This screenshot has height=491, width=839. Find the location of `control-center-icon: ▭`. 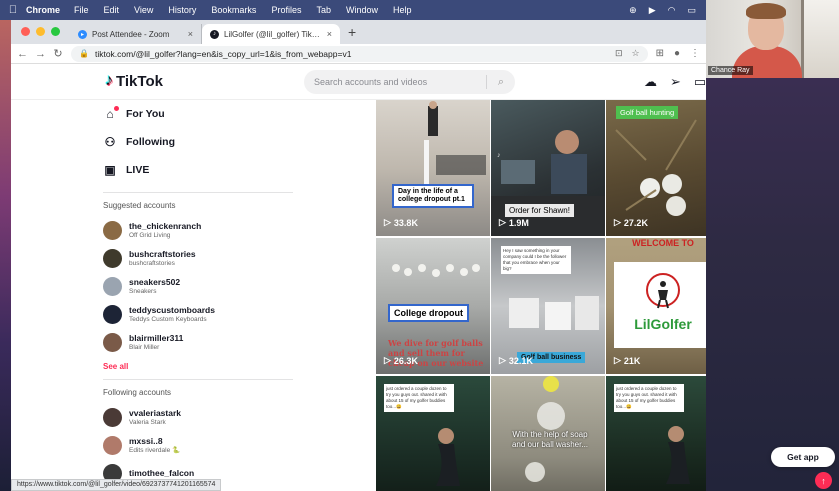

control-center-icon: ▭ is located at coordinates (691, 10).